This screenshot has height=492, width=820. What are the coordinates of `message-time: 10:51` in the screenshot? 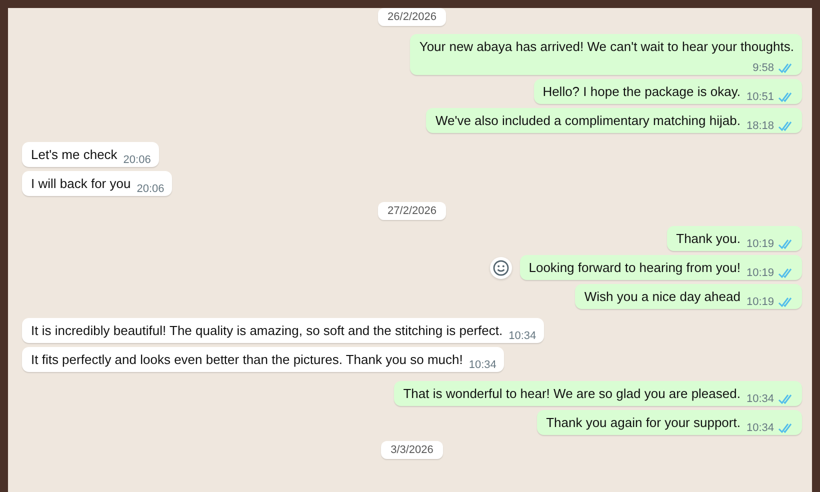 It's located at (760, 97).